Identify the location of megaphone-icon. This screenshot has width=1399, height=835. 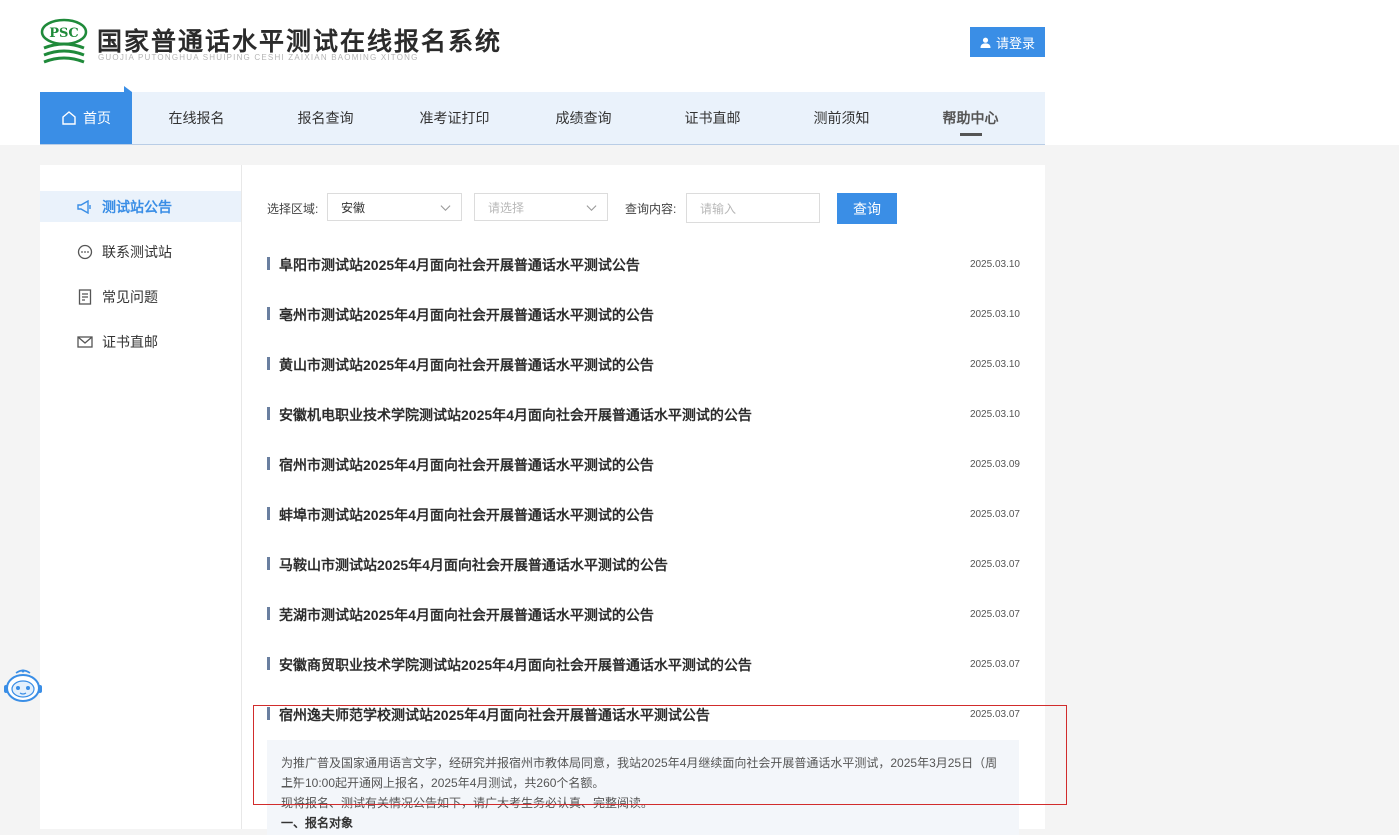
(85, 207).